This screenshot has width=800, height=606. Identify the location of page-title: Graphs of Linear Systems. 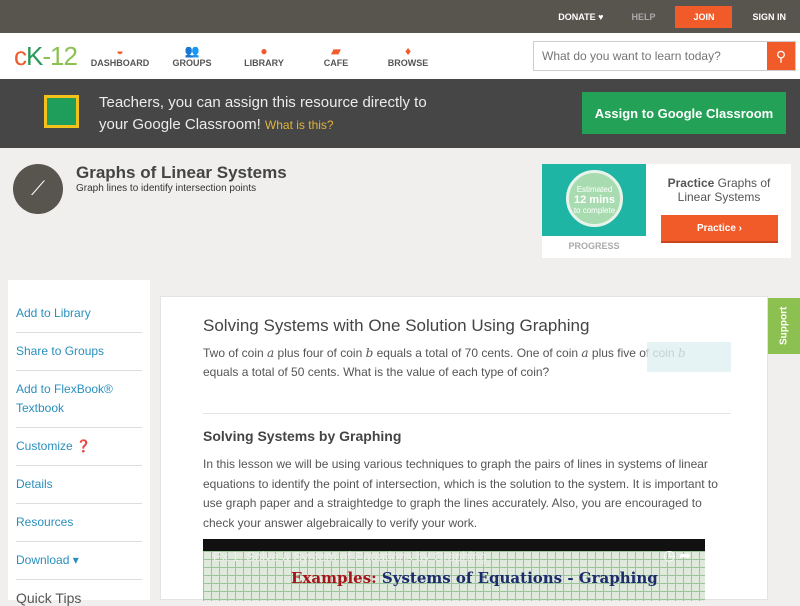
(181, 172).